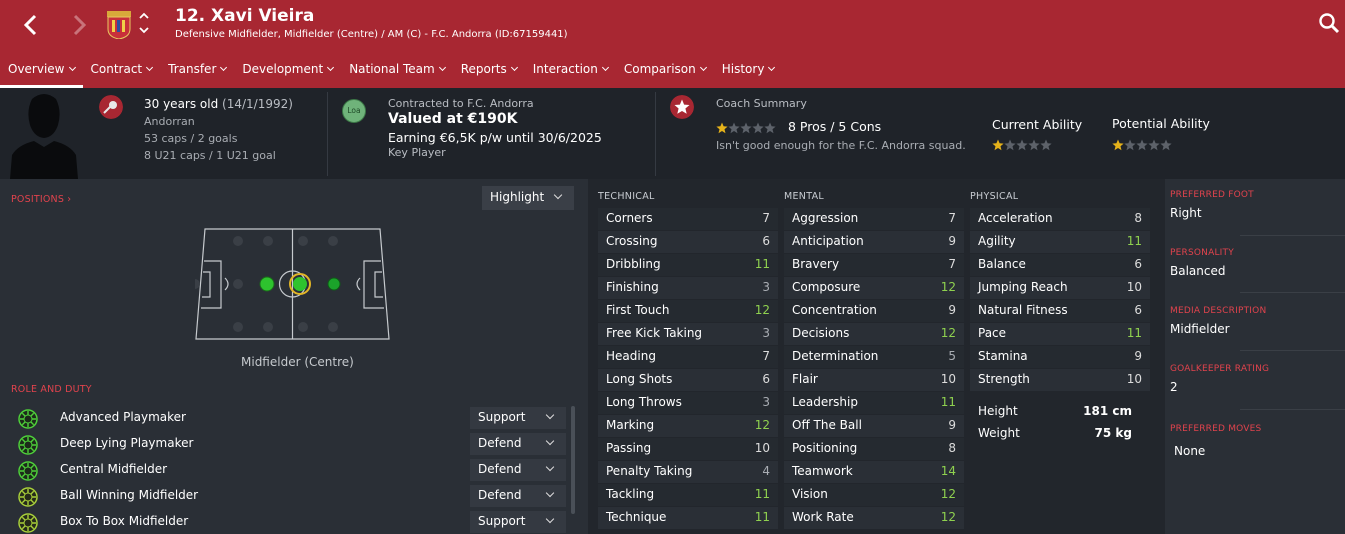  I want to click on attribute-row: Free Kick Taking 3, so click(688, 334).